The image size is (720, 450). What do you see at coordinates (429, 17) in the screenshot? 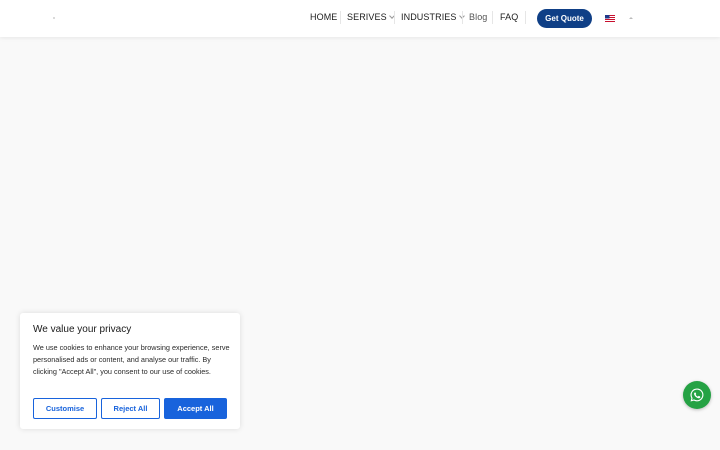
I see `nav-industries-label: INDUSTRIES` at bounding box center [429, 17].